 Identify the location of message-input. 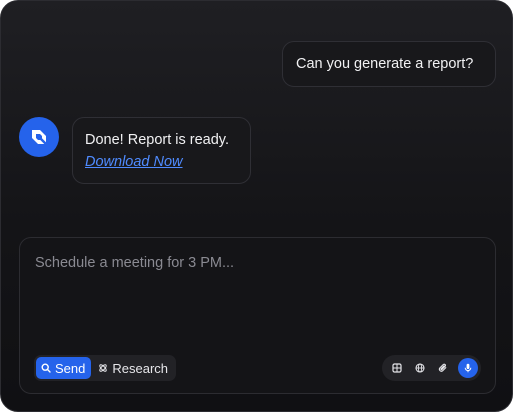
(257, 263).